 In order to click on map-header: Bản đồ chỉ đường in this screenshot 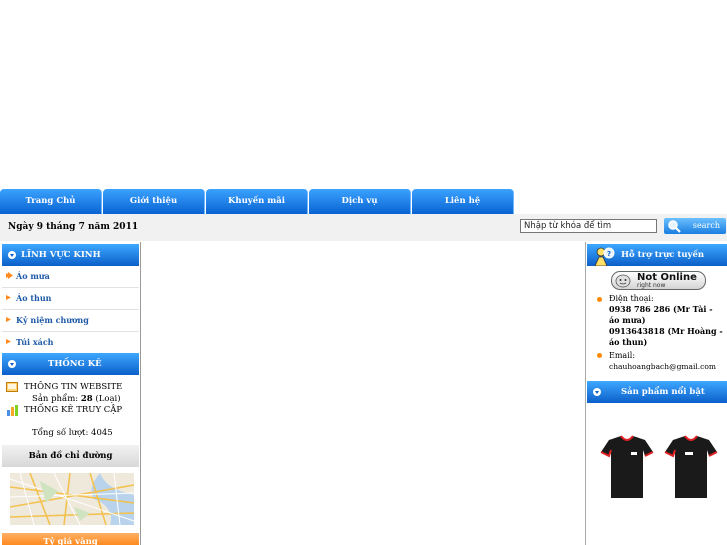, I will do `click(70, 456)`.